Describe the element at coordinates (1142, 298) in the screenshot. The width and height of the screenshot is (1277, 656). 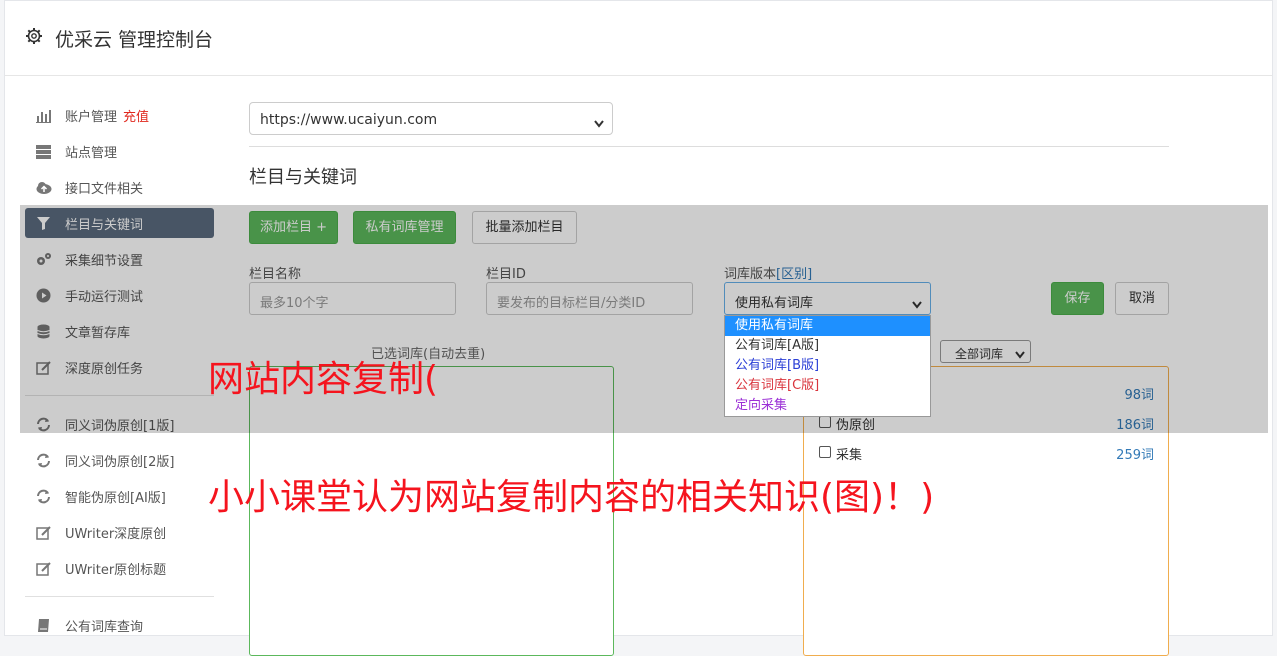
I see `cancel-button: 取消` at that location.